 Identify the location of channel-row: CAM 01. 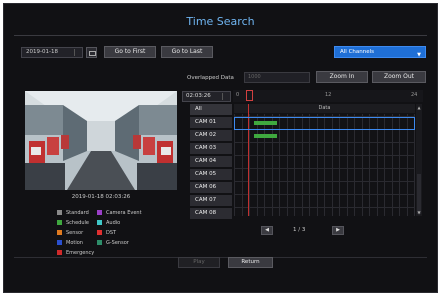
(211, 122).